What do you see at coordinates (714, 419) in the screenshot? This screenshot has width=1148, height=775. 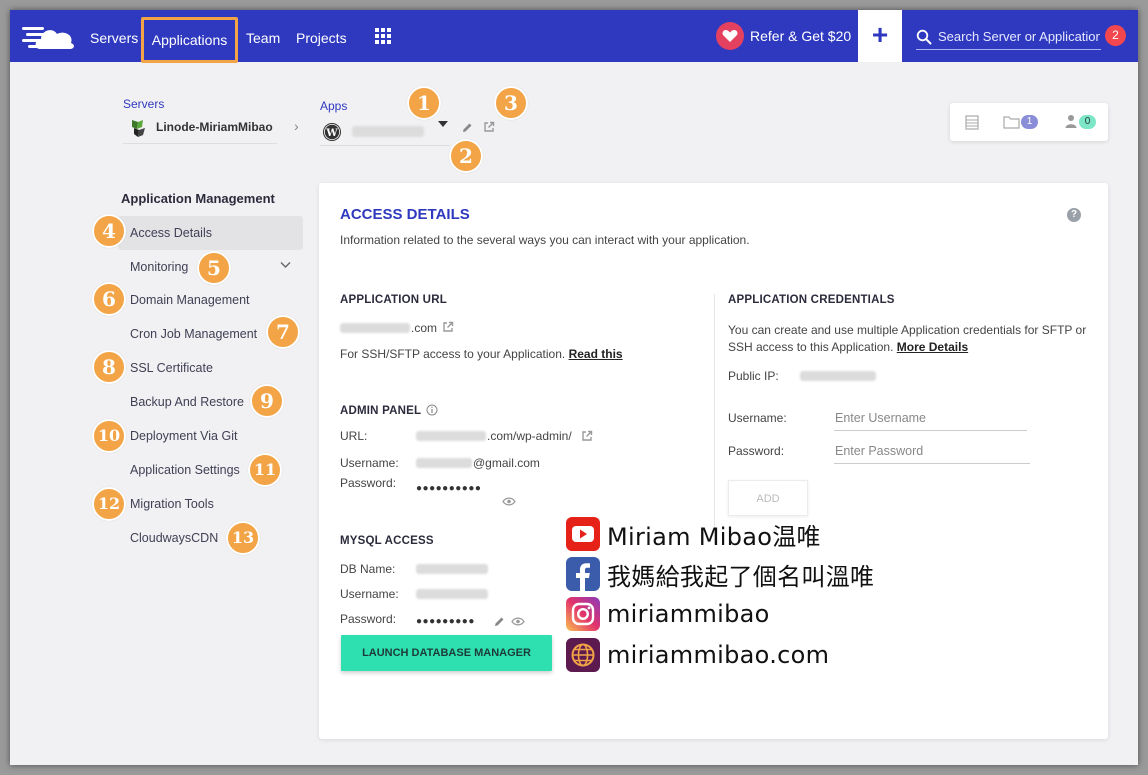 I see `column-divider` at bounding box center [714, 419].